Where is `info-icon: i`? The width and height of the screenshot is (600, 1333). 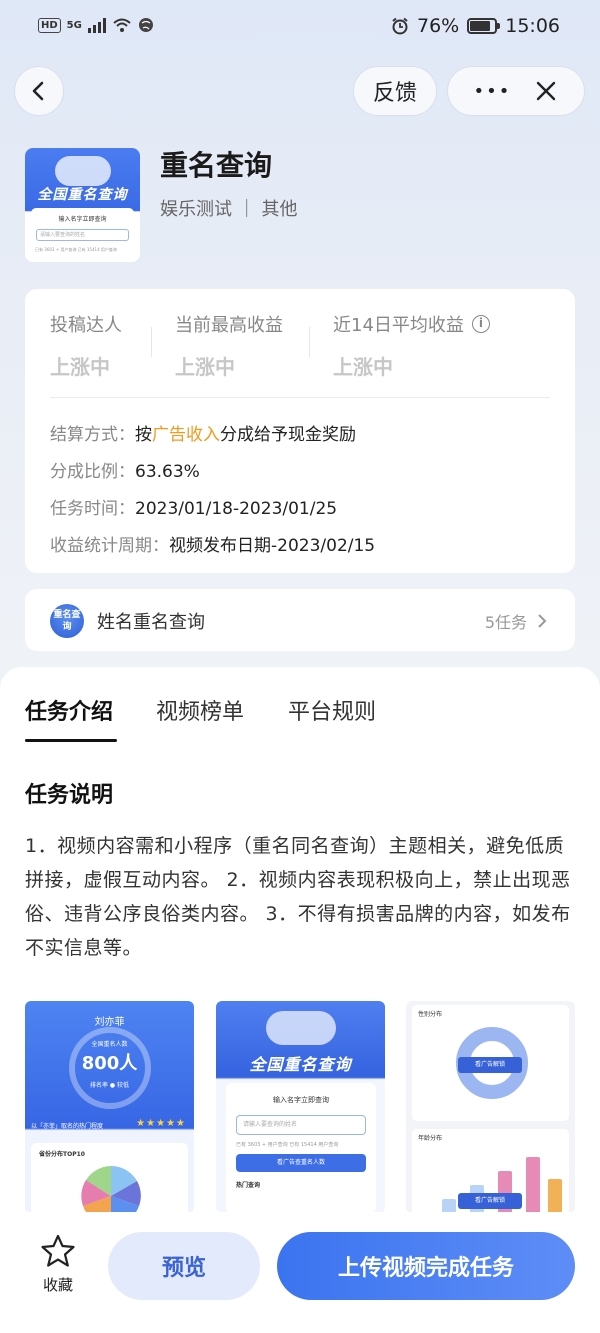
info-icon: i is located at coordinates (480, 324).